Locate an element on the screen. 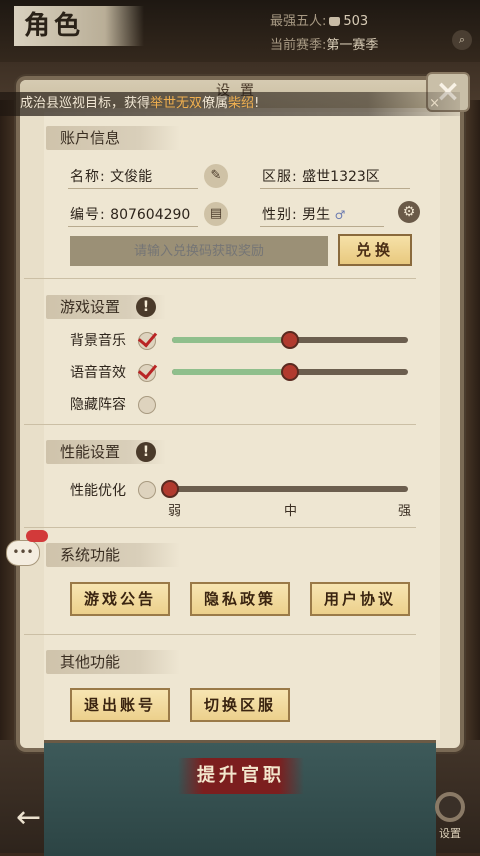 The image size is (480, 856). divider-game is located at coordinates (220, 424).